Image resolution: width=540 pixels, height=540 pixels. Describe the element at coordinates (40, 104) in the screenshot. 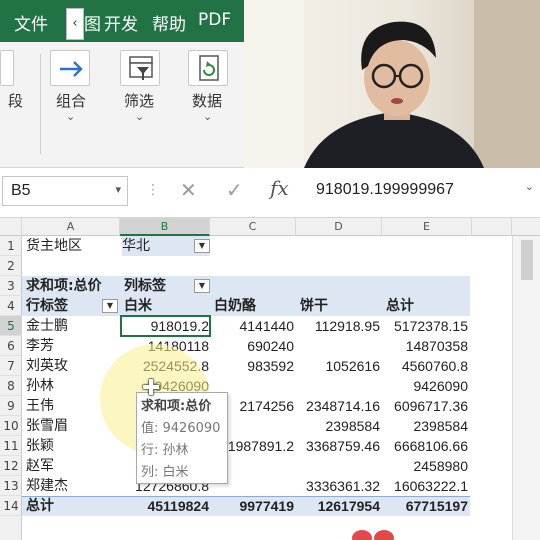

I see `ribbon-separator` at that location.